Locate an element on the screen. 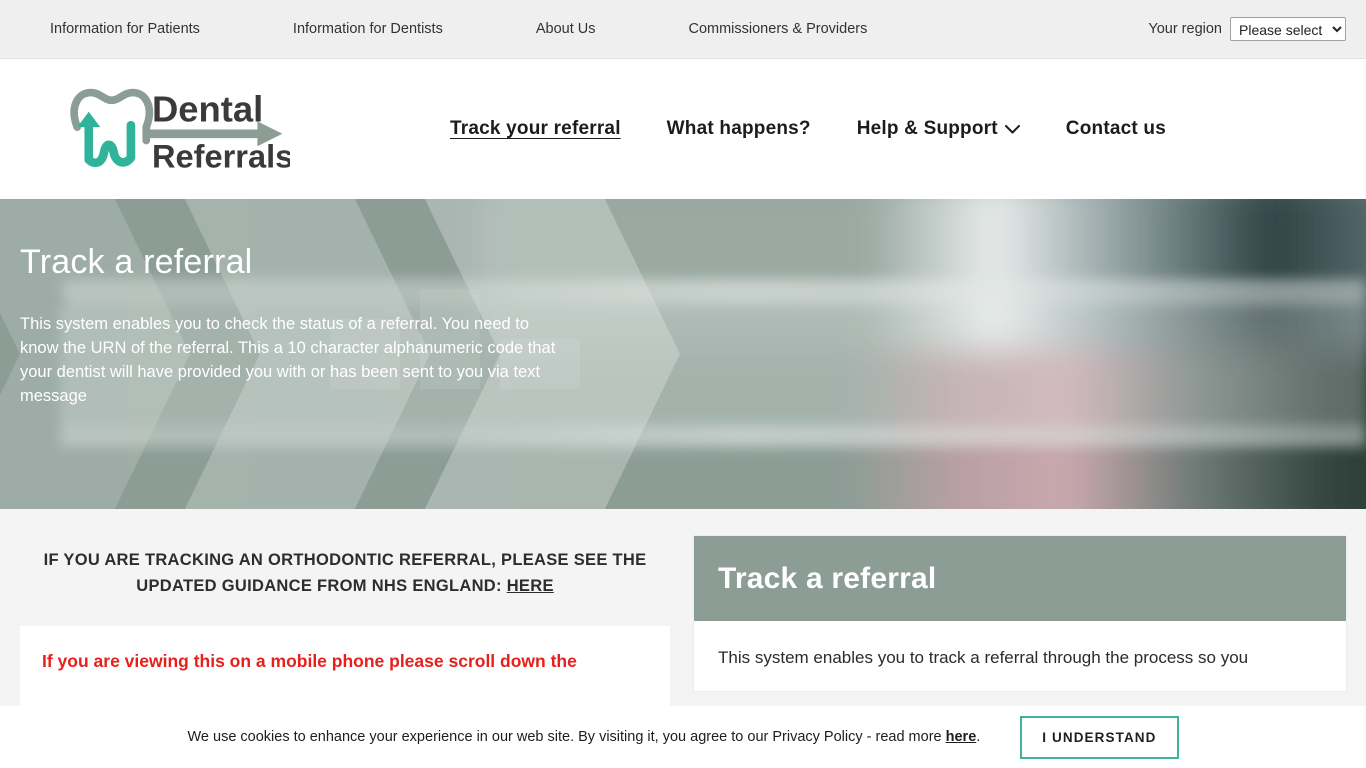 This screenshot has height=768, width=1366. logo-text-referrals: Referrals is located at coordinates (221, 156).